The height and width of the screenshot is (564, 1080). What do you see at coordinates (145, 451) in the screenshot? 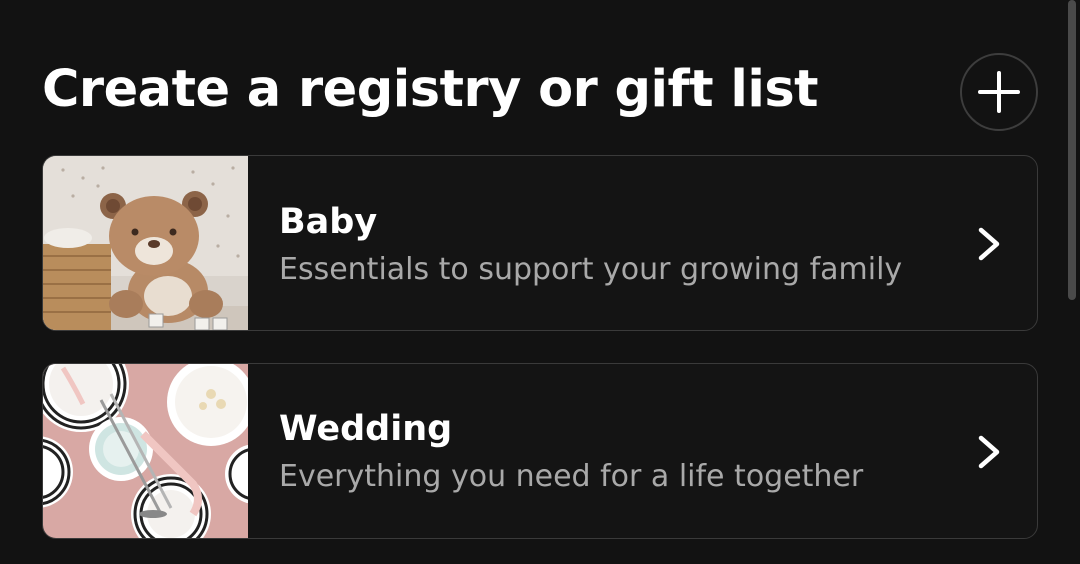
I see `wedding-table-setting-photo` at bounding box center [145, 451].